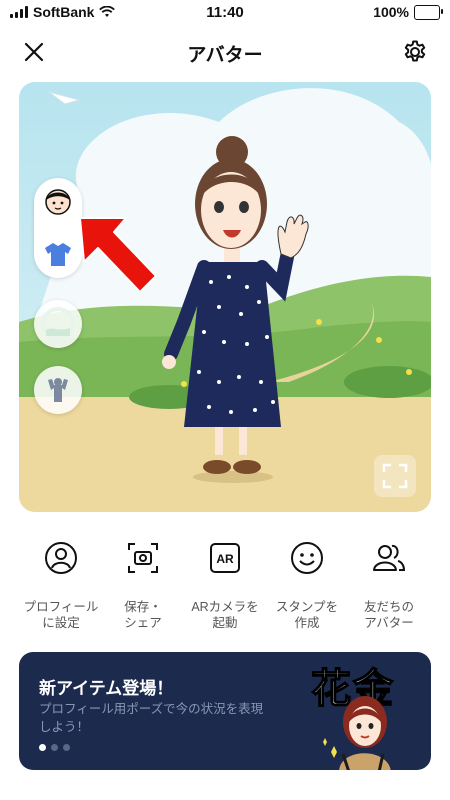 Image resolution: width=450 pixels, height=800 pixels. I want to click on status-bar: SoftBank 11:40 100%, so click(225, 13).